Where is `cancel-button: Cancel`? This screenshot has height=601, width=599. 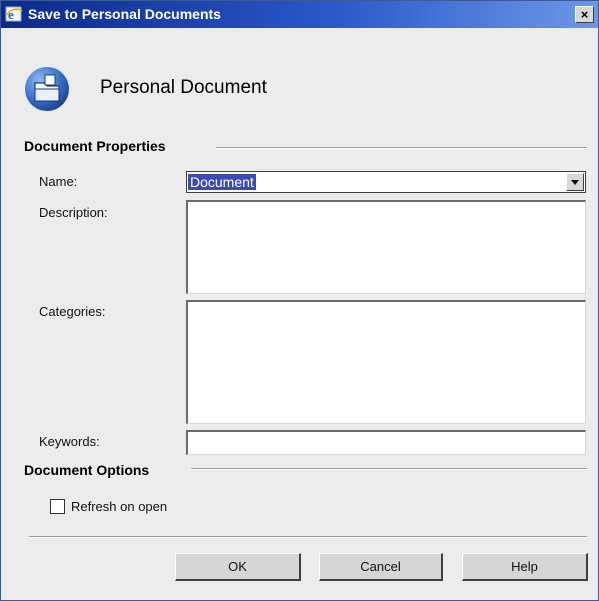 cancel-button: Cancel is located at coordinates (381, 567).